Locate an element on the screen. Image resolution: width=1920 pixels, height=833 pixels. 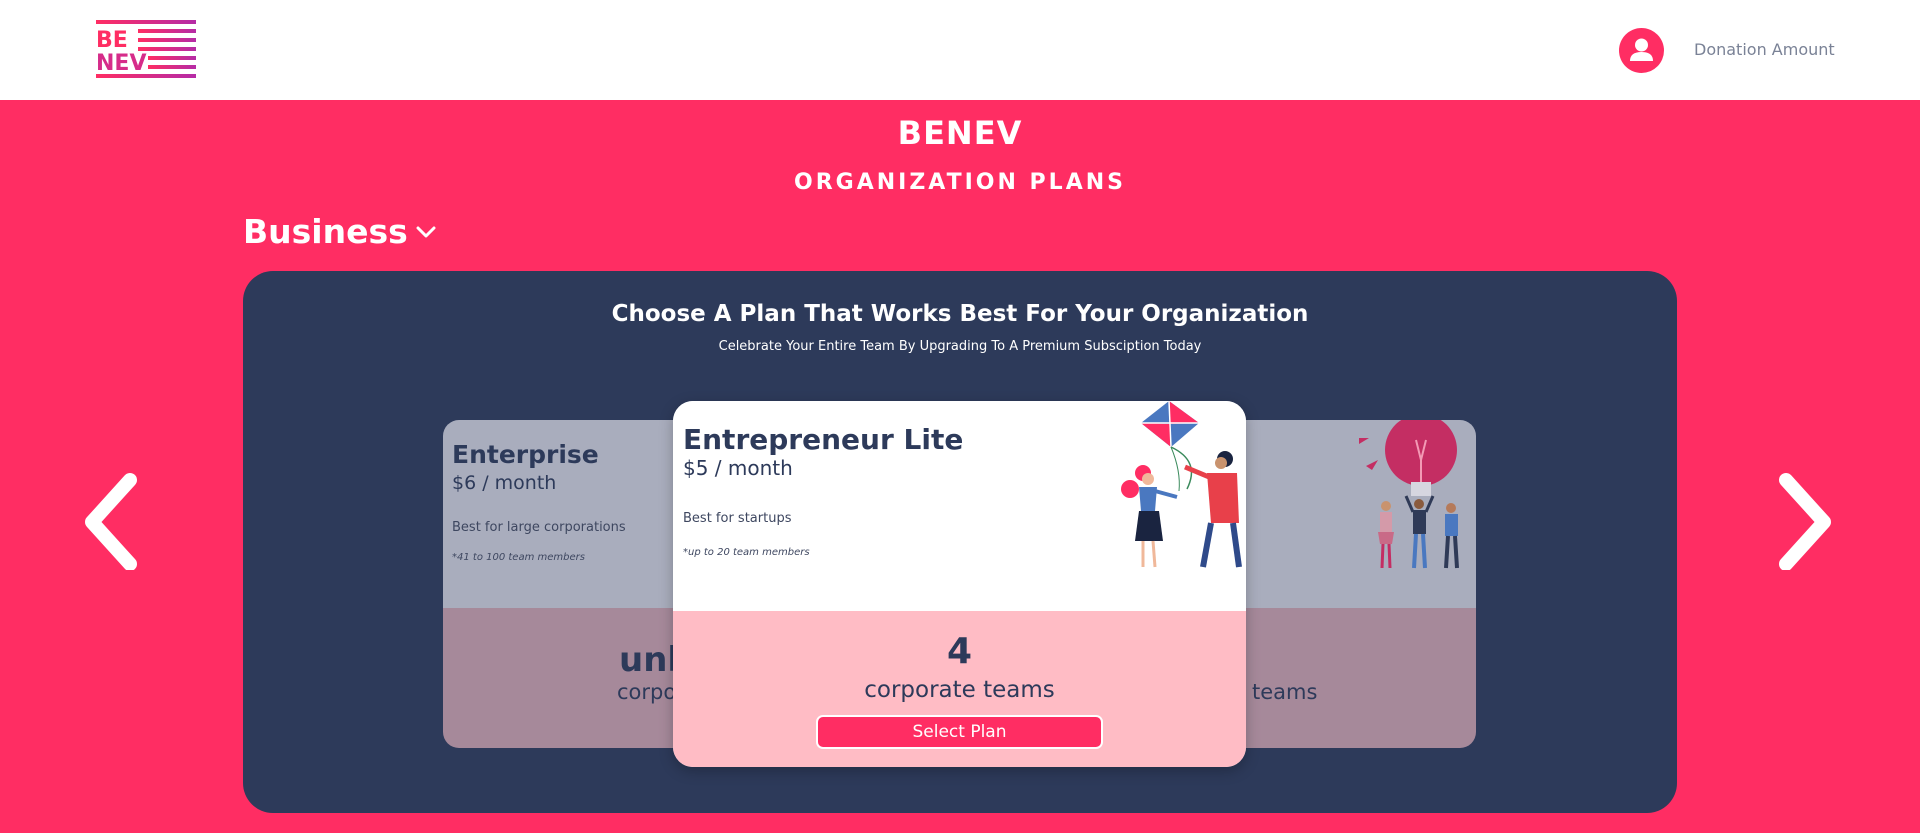
plan-count: unl is located at coordinates (649, 660).